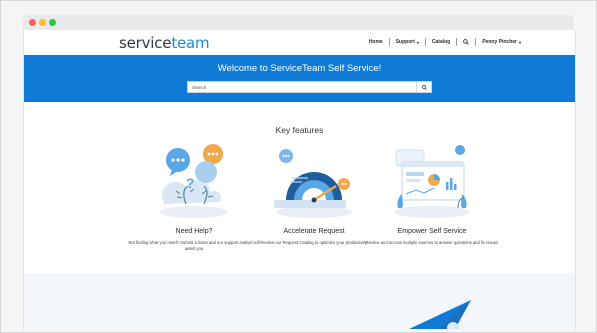 The height and width of the screenshot is (333, 597). I want to click on logo-text-service: service, so click(145, 43).